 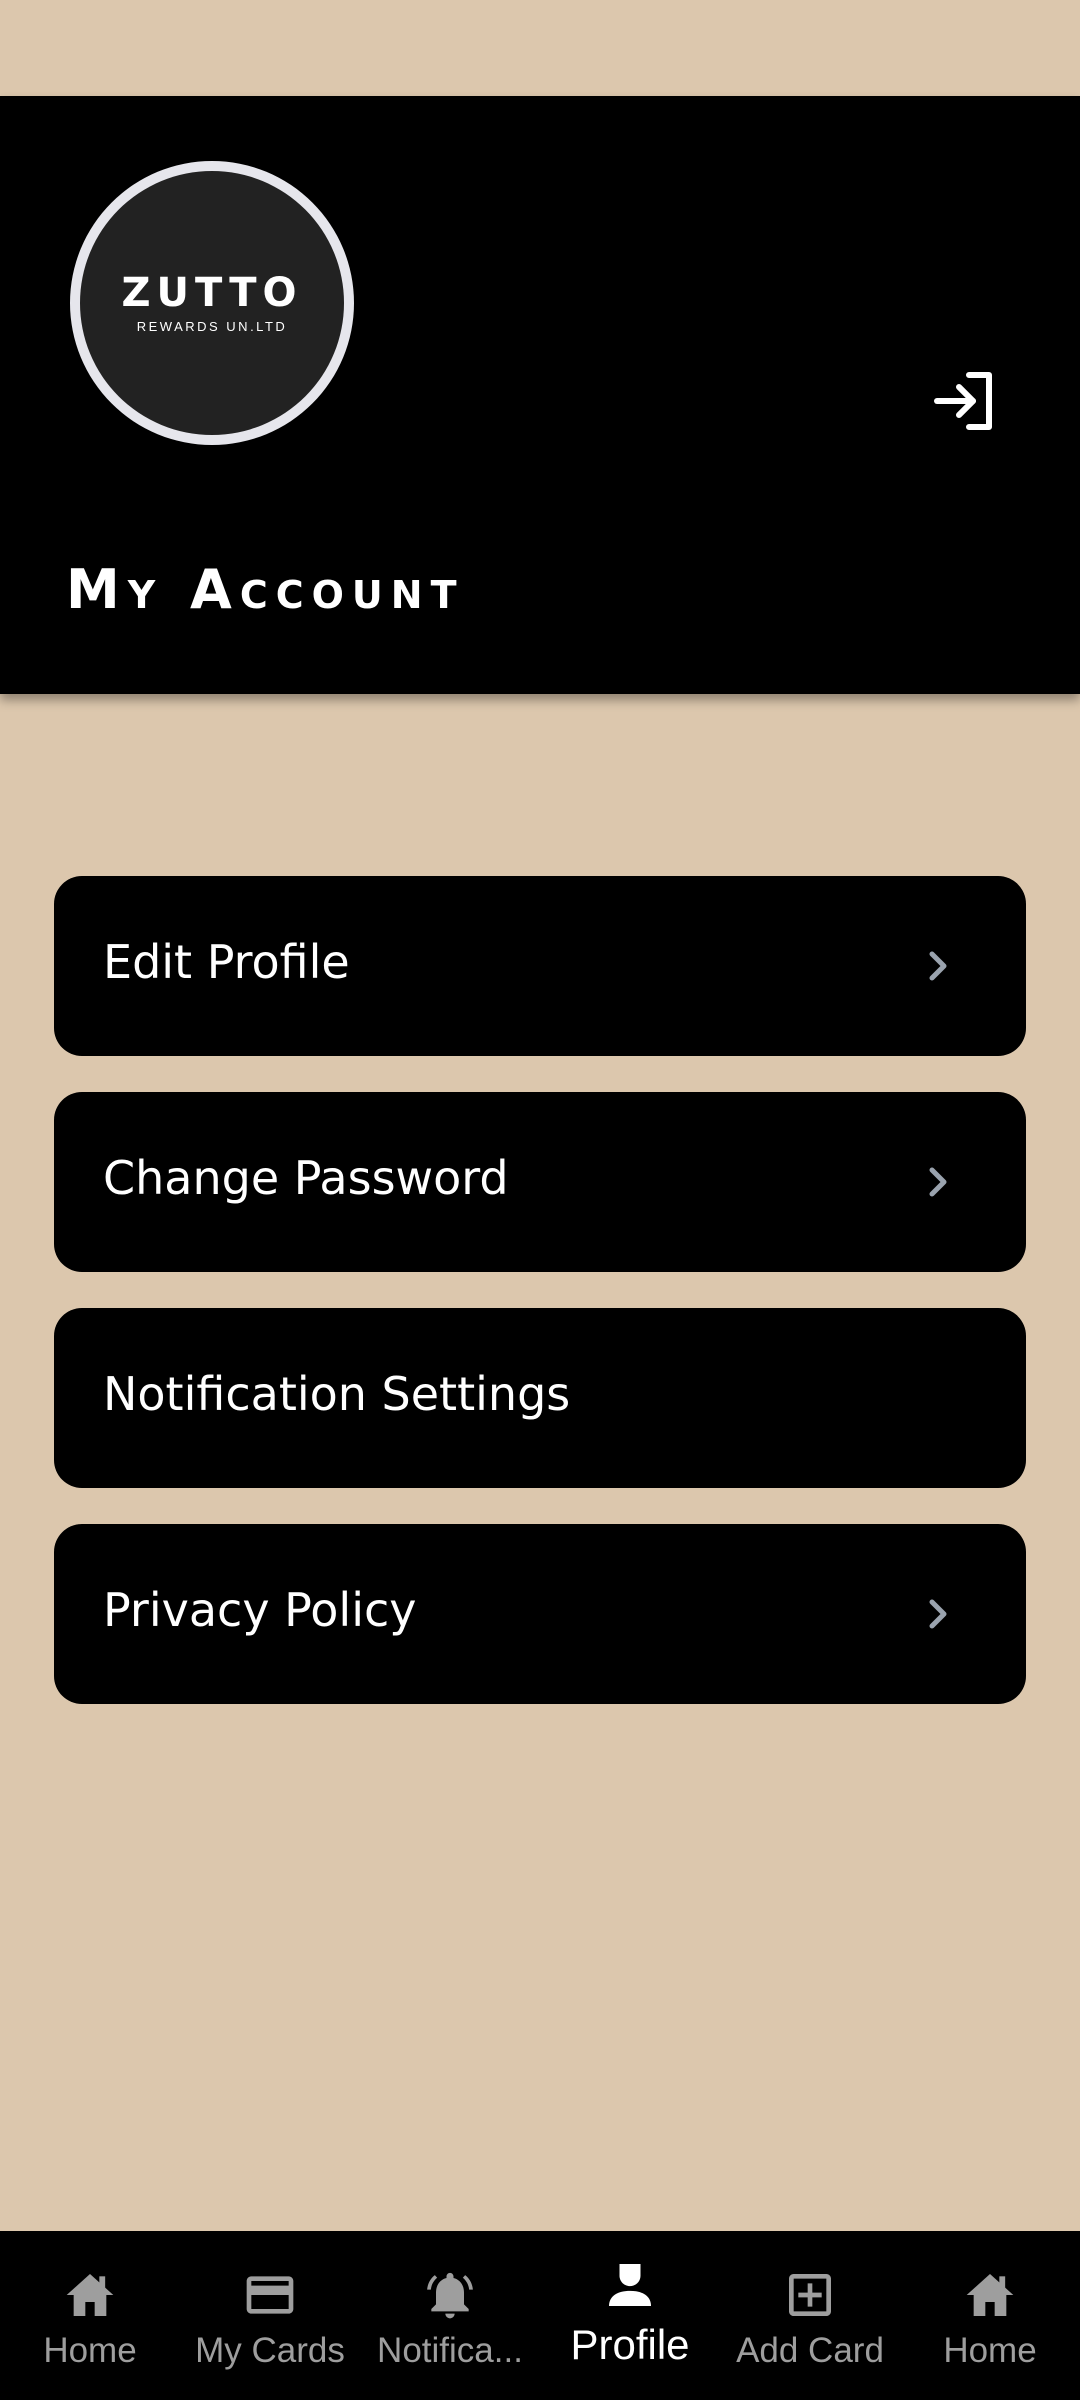 I want to click on logo: ZUTTO REWARDS UN.LTD, so click(x=212, y=303).